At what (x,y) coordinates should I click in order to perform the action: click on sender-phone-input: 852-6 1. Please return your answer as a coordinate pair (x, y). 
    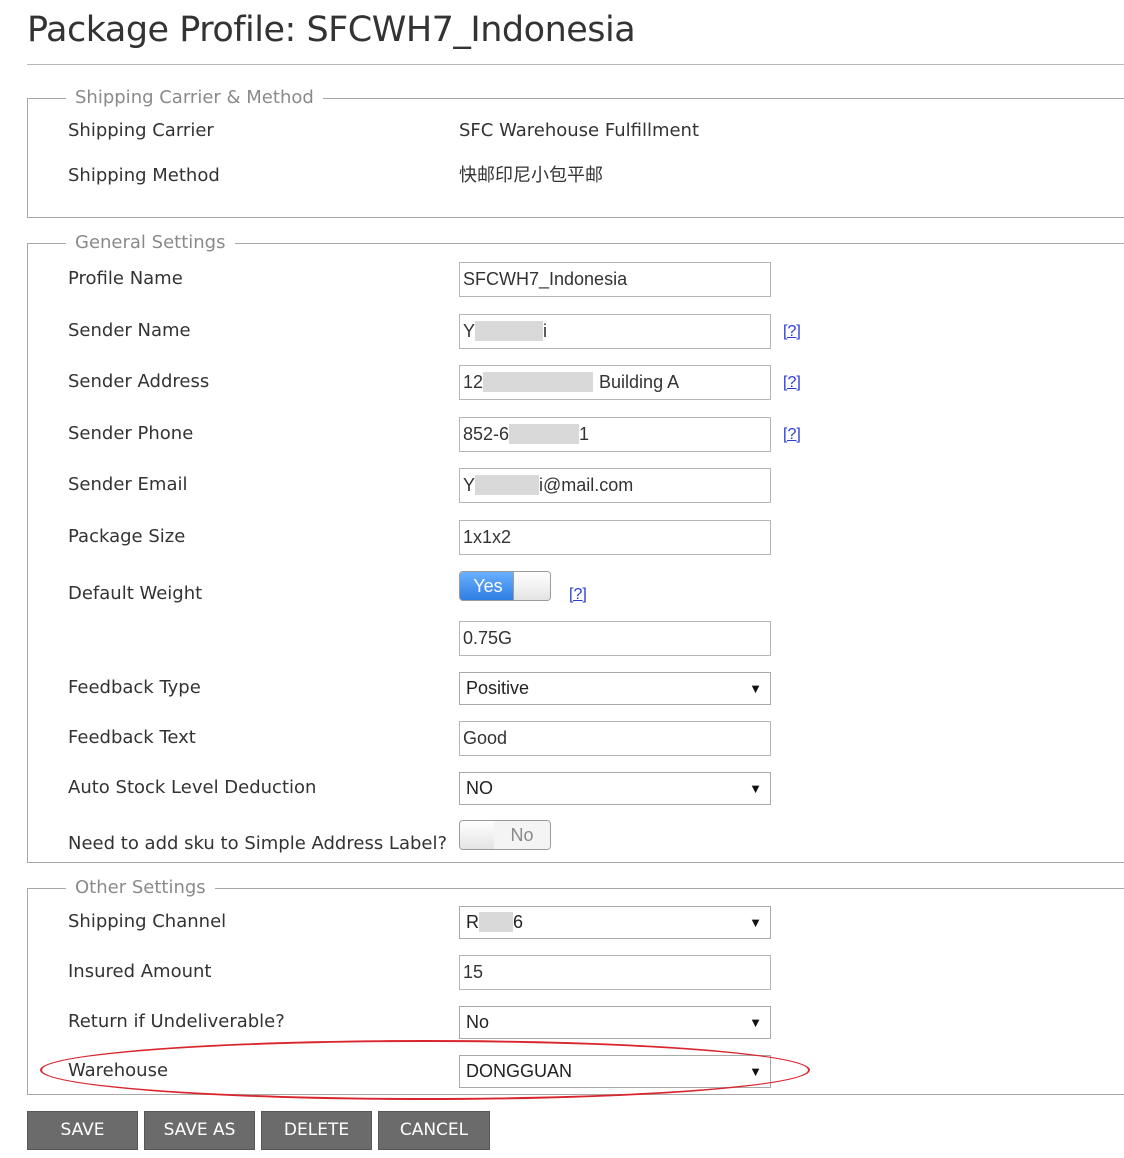
    Looking at the image, I should click on (615, 434).